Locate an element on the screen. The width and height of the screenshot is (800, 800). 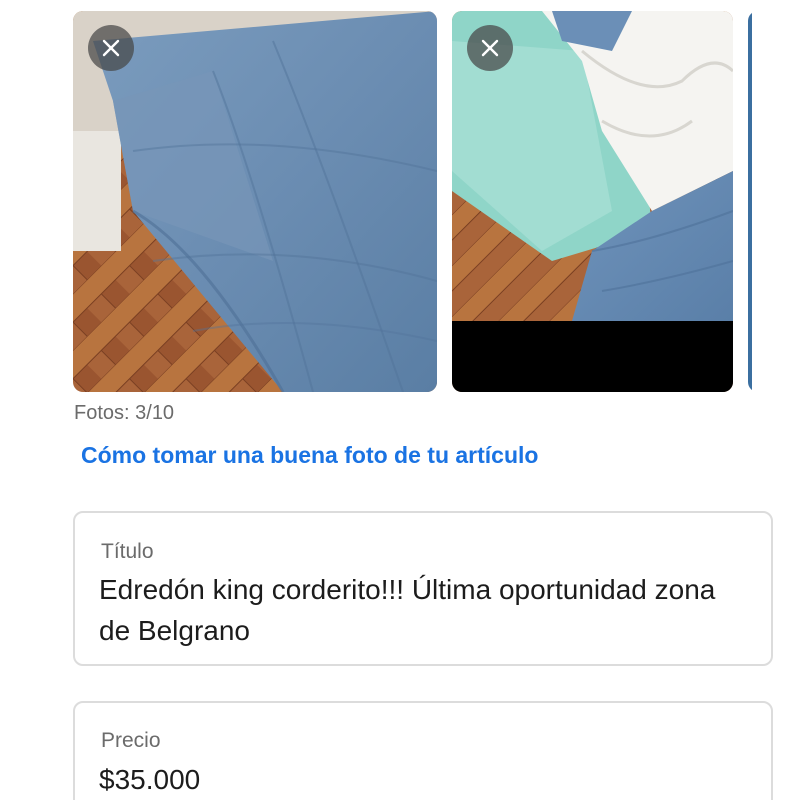
price-input: $35.000 is located at coordinates (425, 779).